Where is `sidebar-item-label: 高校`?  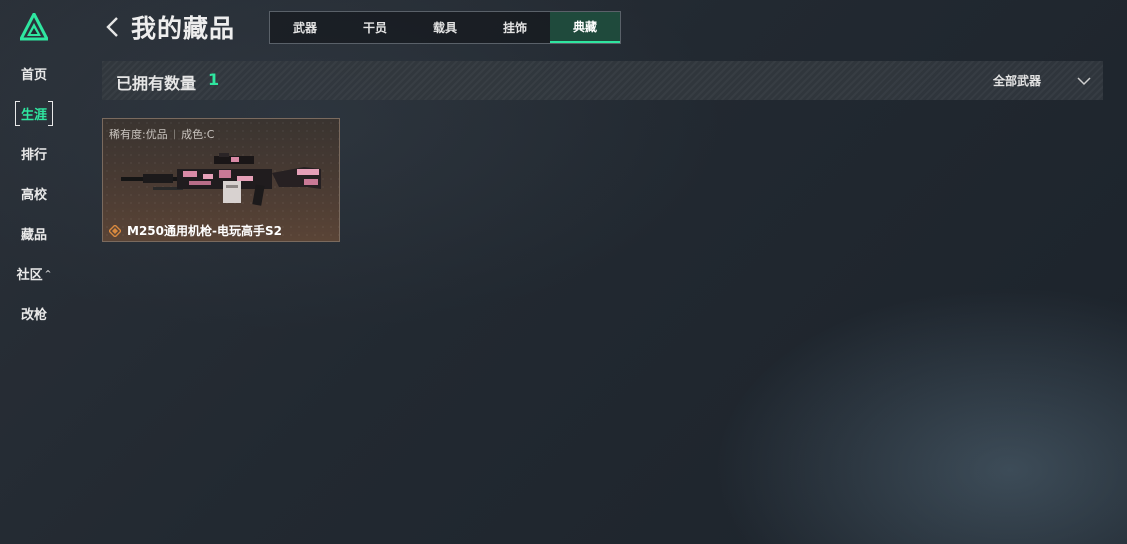
sidebar-item-label: 高校 is located at coordinates (33, 195).